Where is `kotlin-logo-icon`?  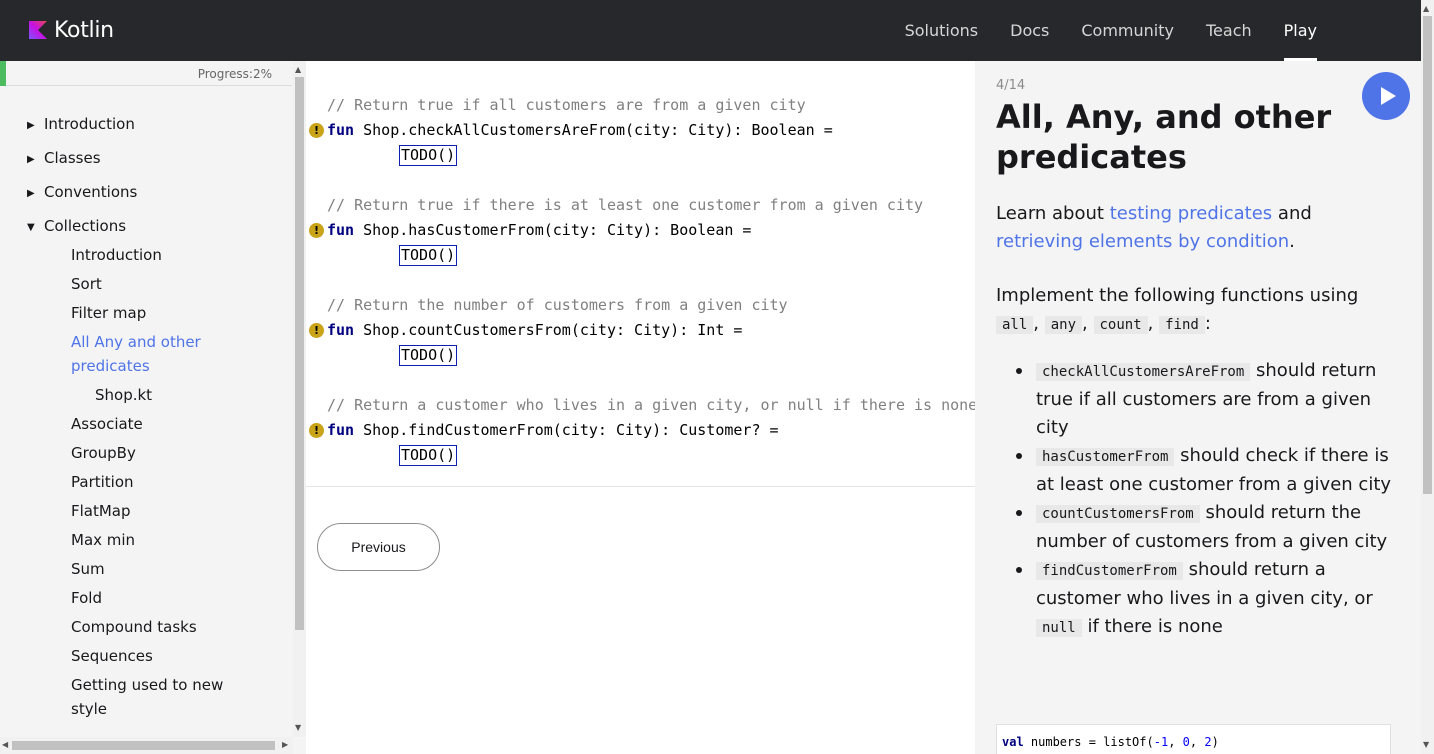
kotlin-logo-icon is located at coordinates (38, 30).